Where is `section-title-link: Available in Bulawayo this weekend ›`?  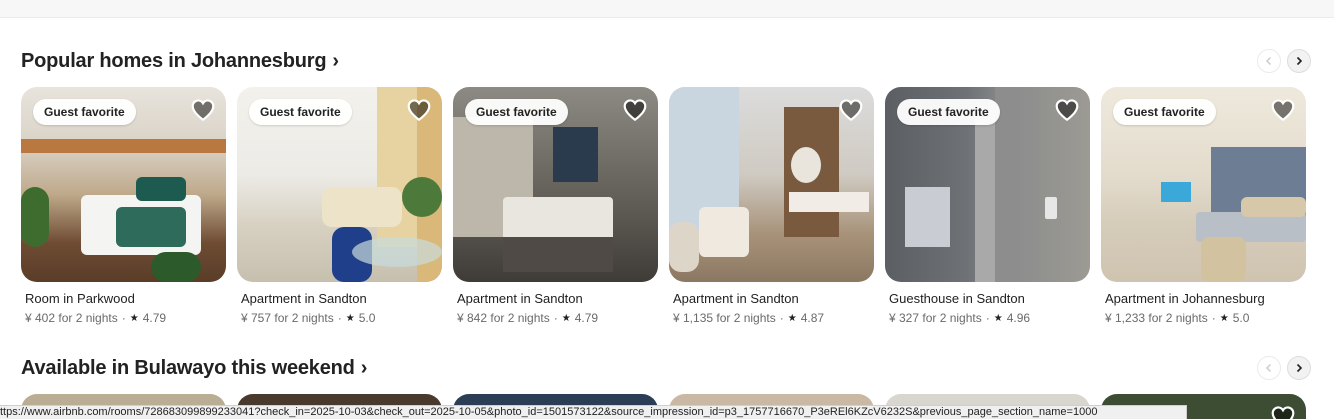
section-title-link: Available in Bulawayo this weekend › is located at coordinates (194, 368).